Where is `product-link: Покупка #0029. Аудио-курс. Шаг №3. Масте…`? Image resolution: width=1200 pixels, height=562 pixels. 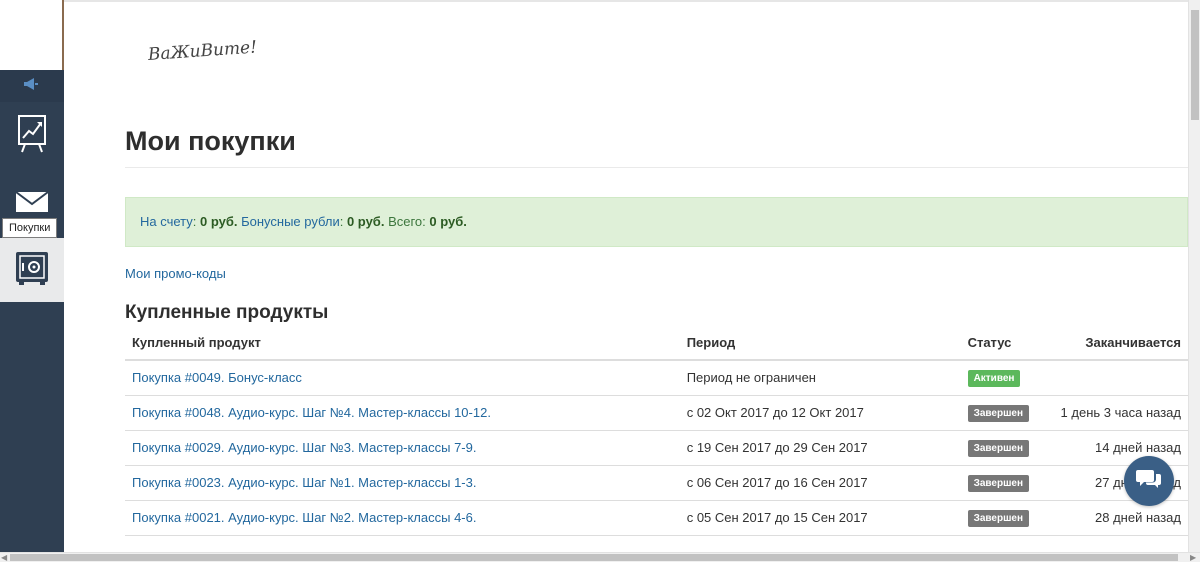 product-link: Покупка #0029. Аудио-курс. Шаг №3. Масте… is located at coordinates (304, 447).